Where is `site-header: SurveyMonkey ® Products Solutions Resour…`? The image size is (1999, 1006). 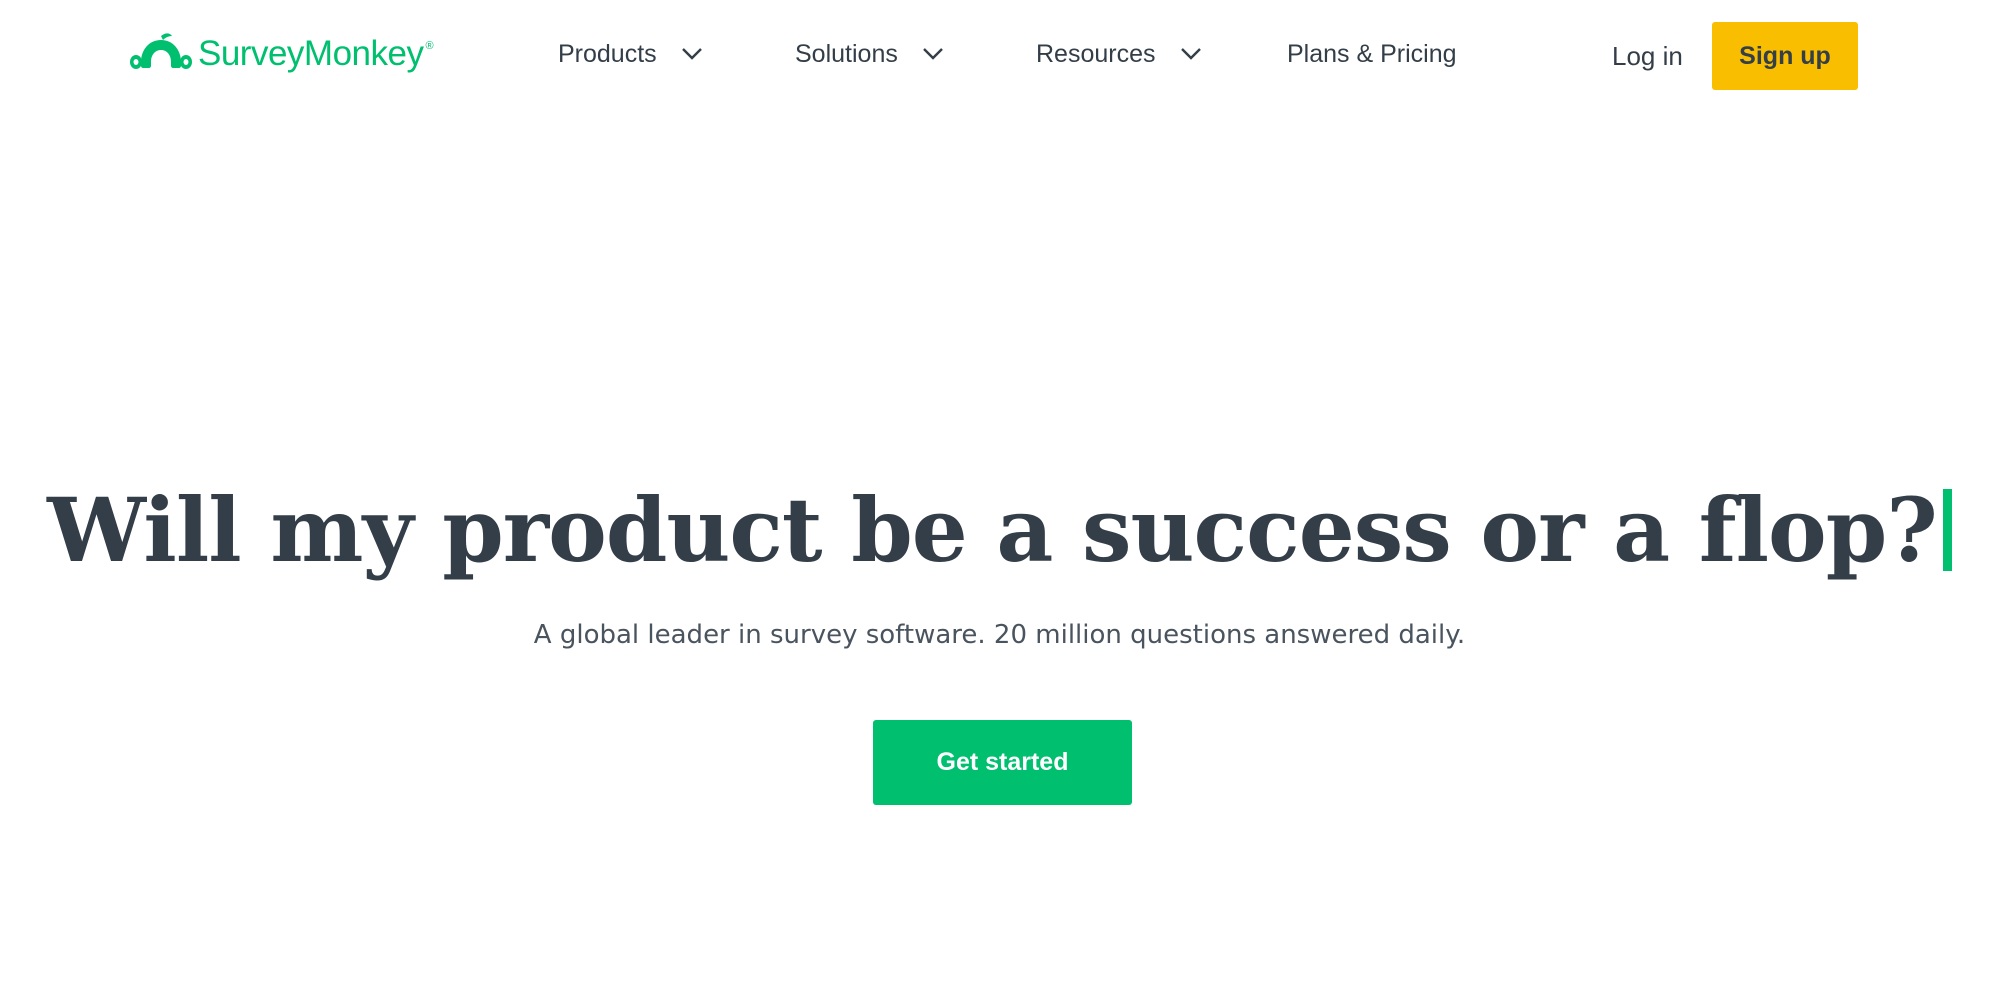 site-header: SurveyMonkey ® Products Solutions Resour… is located at coordinates (999, 56).